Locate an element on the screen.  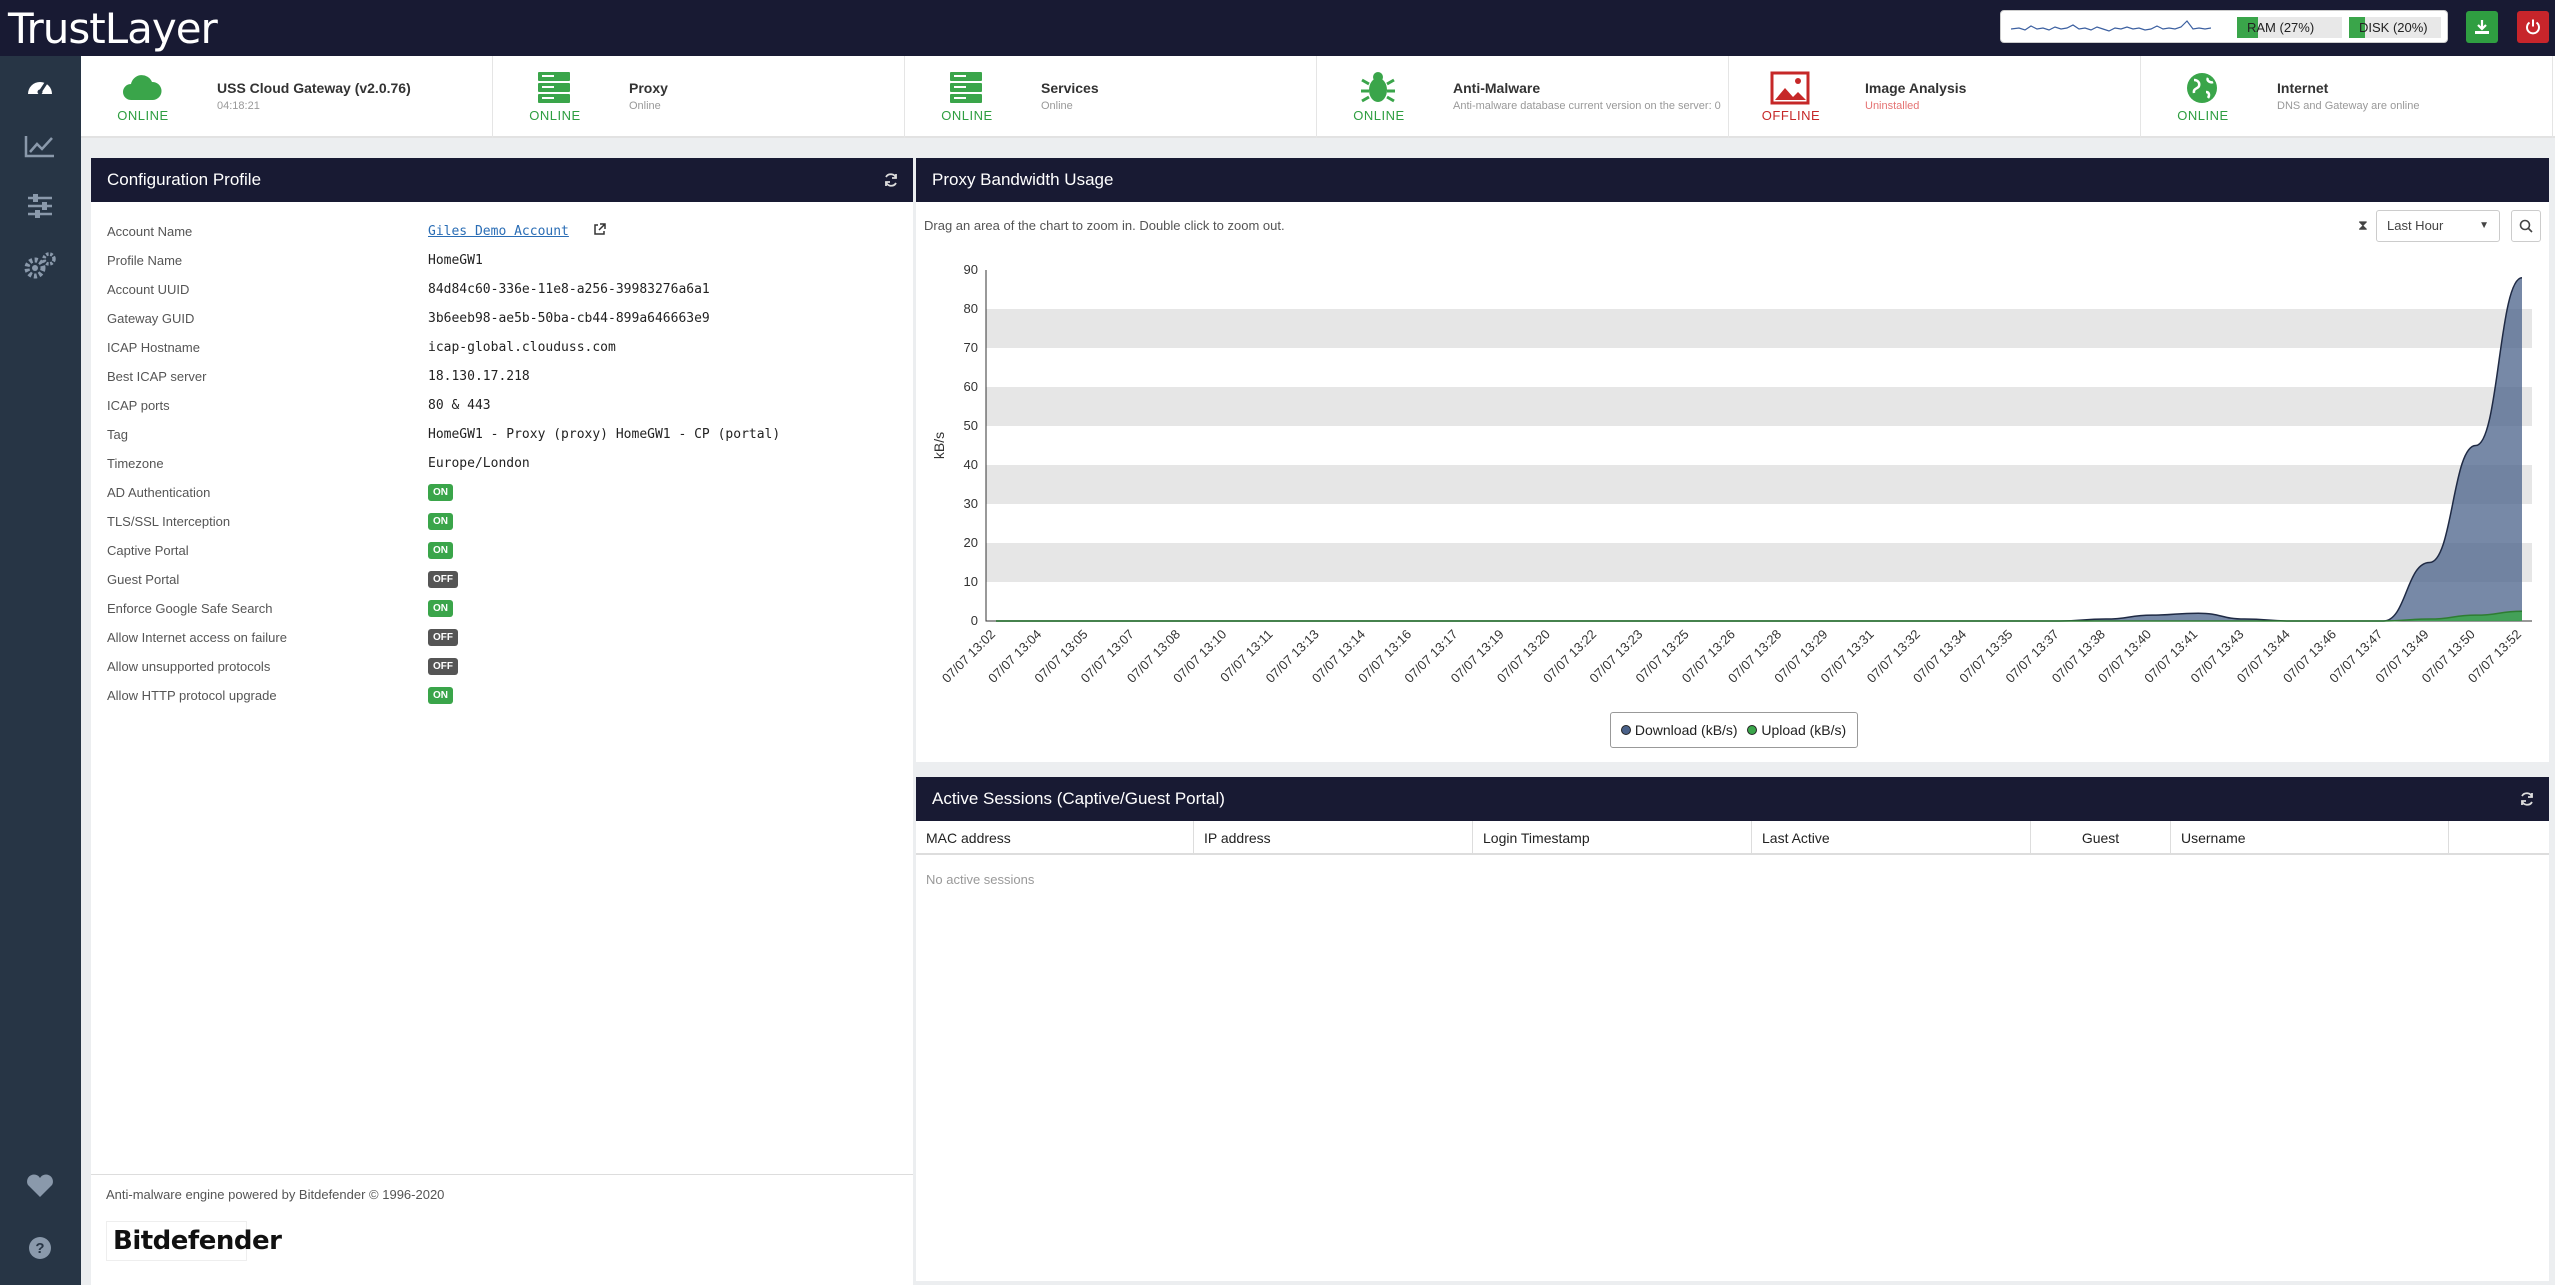
y-tick-label: 50 is located at coordinates (971, 425).